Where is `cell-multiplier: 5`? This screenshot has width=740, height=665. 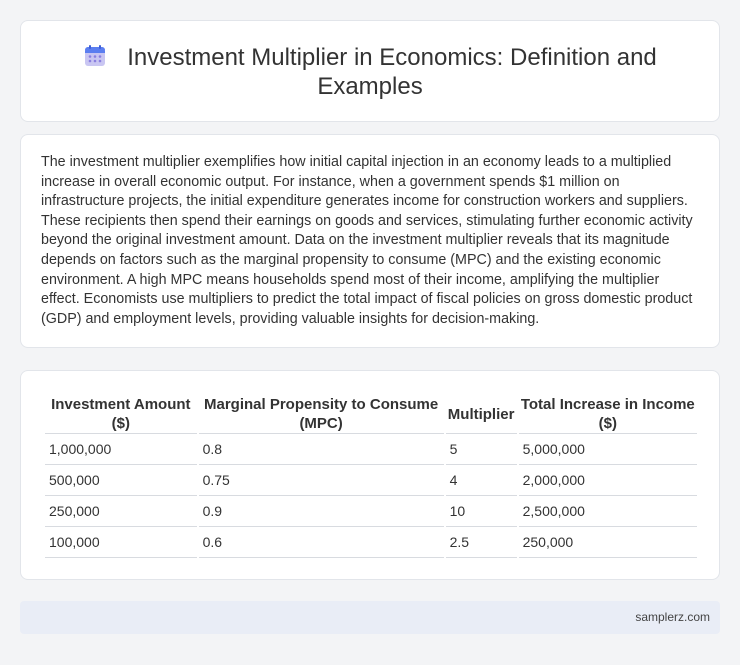
cell-multiplier: 5 is located at coordinates (481, 449).